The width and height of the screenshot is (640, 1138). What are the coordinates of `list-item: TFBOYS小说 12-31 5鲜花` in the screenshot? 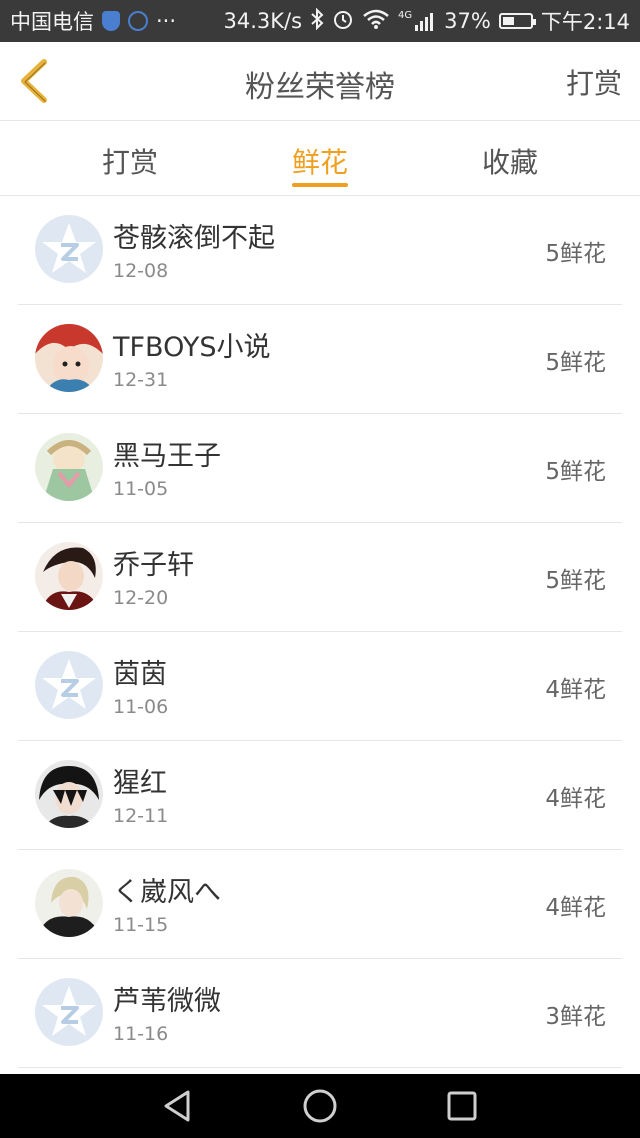 It's located at (320, 359).